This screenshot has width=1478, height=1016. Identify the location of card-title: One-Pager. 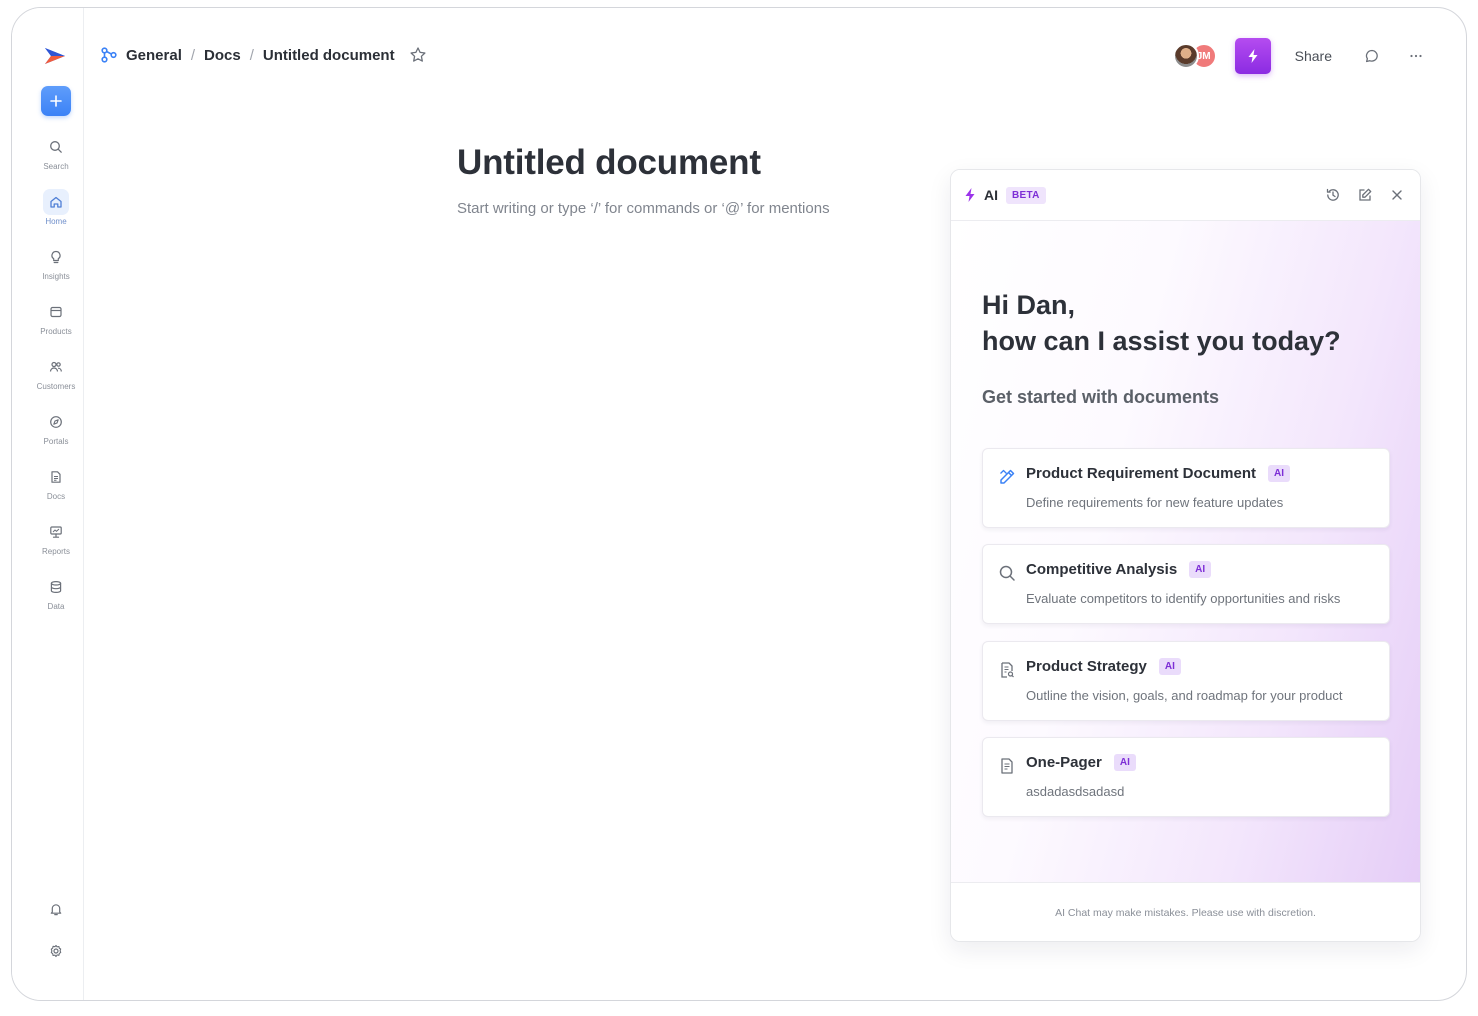
(1064, 762).